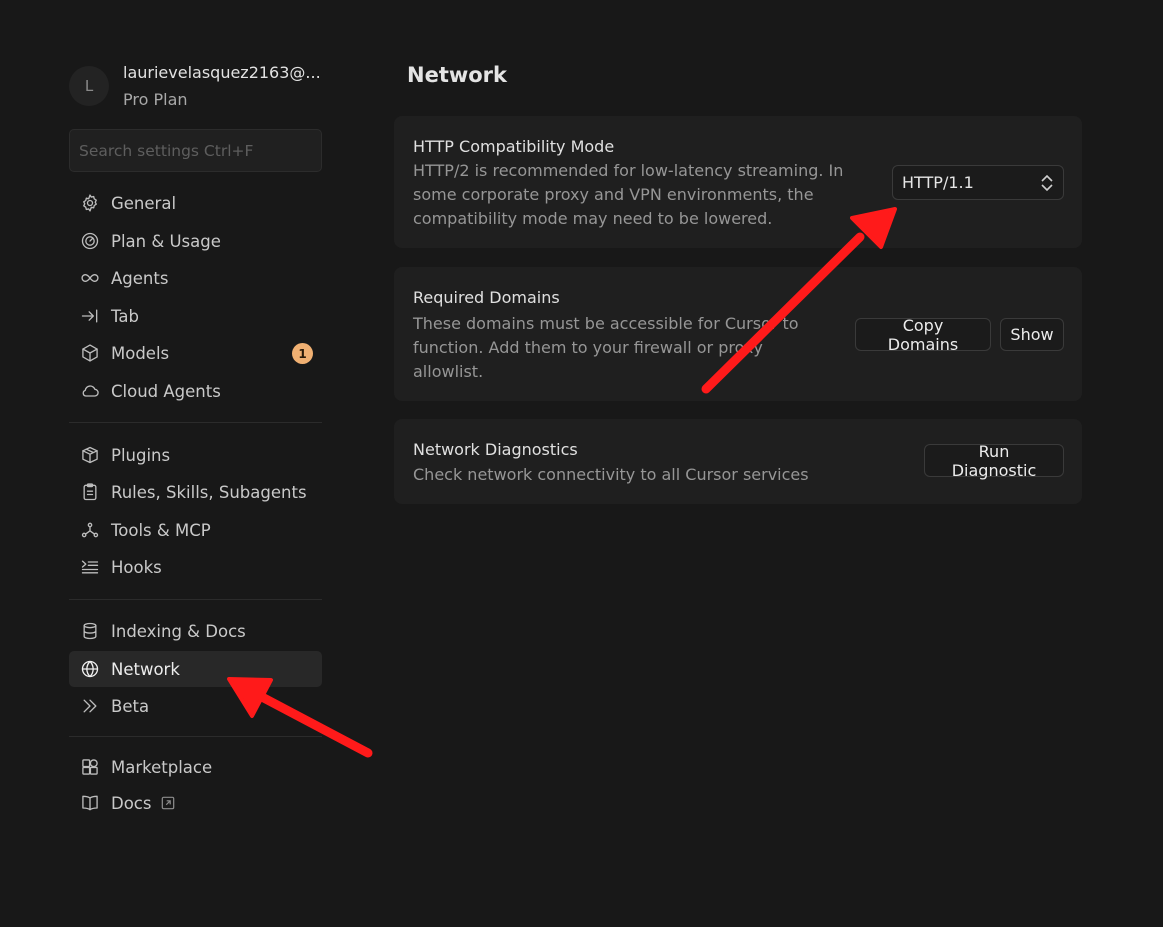 This screenshot has height=927, width=1163. What do you see at coordinates (994, 461) in the screenshot?
I see `run-diagnostic-button: Run Diagnostic` at bounding box center [994, 461].